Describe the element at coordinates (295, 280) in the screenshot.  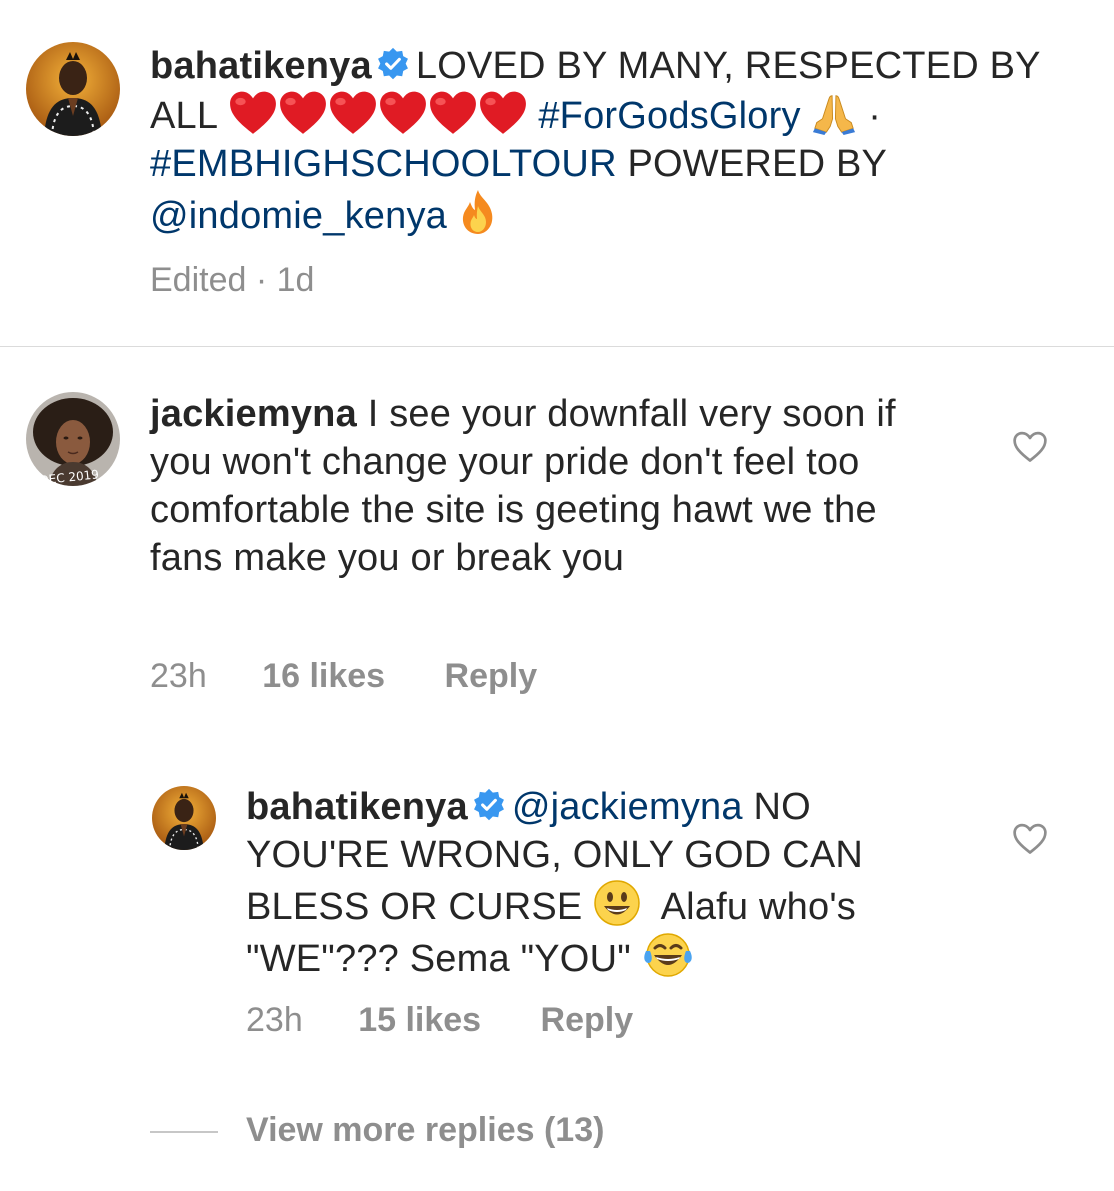
I see `post-time: 1d` at that location.